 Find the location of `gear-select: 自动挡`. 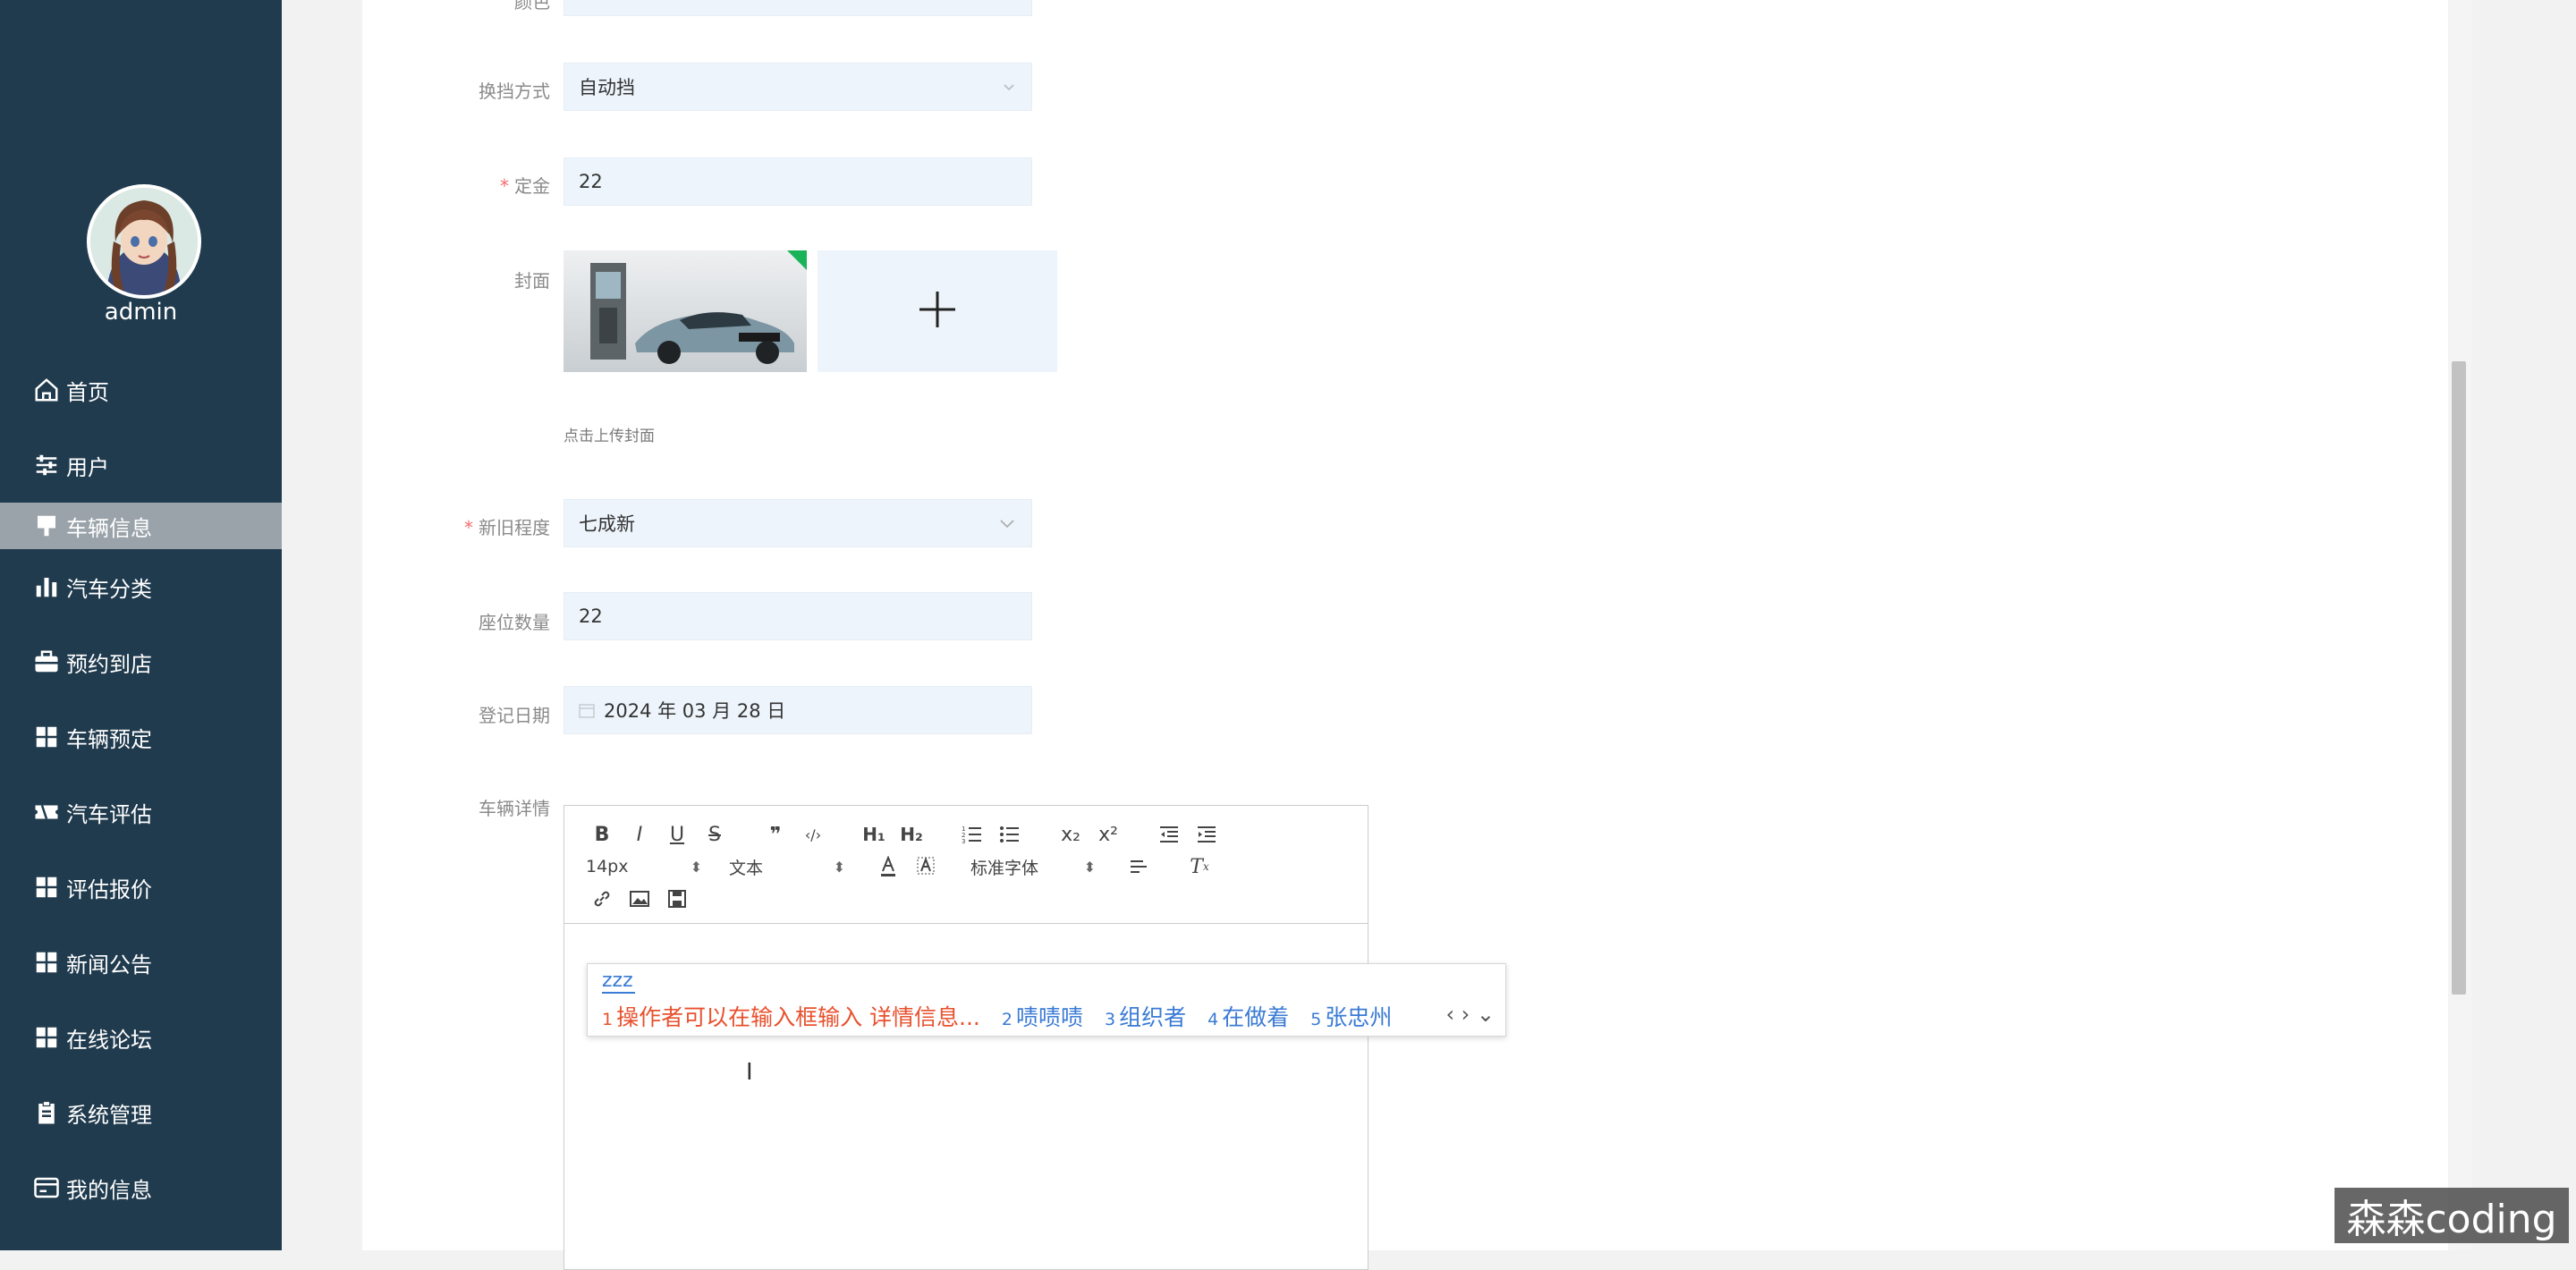

gear-select: 自动挡 is located at coordinates (798, 87).